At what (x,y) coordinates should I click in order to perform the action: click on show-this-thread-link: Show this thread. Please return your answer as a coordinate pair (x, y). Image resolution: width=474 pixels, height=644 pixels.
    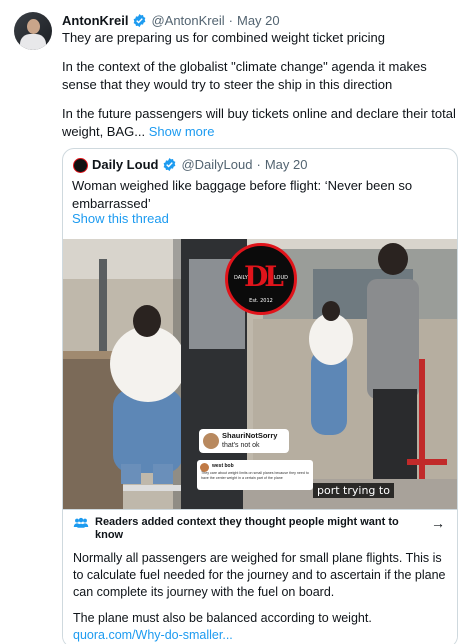
    Looking at the image, I should click on (120, 218).